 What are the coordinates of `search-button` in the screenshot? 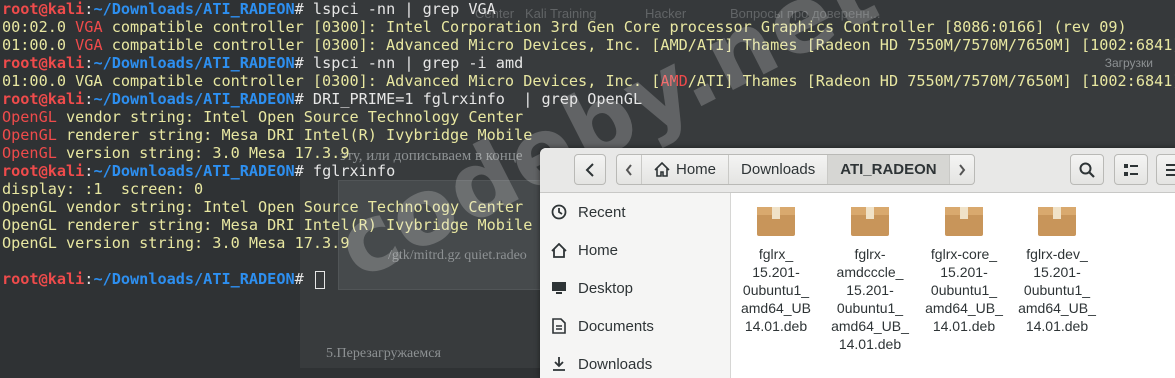 It's located at (1087, 169).